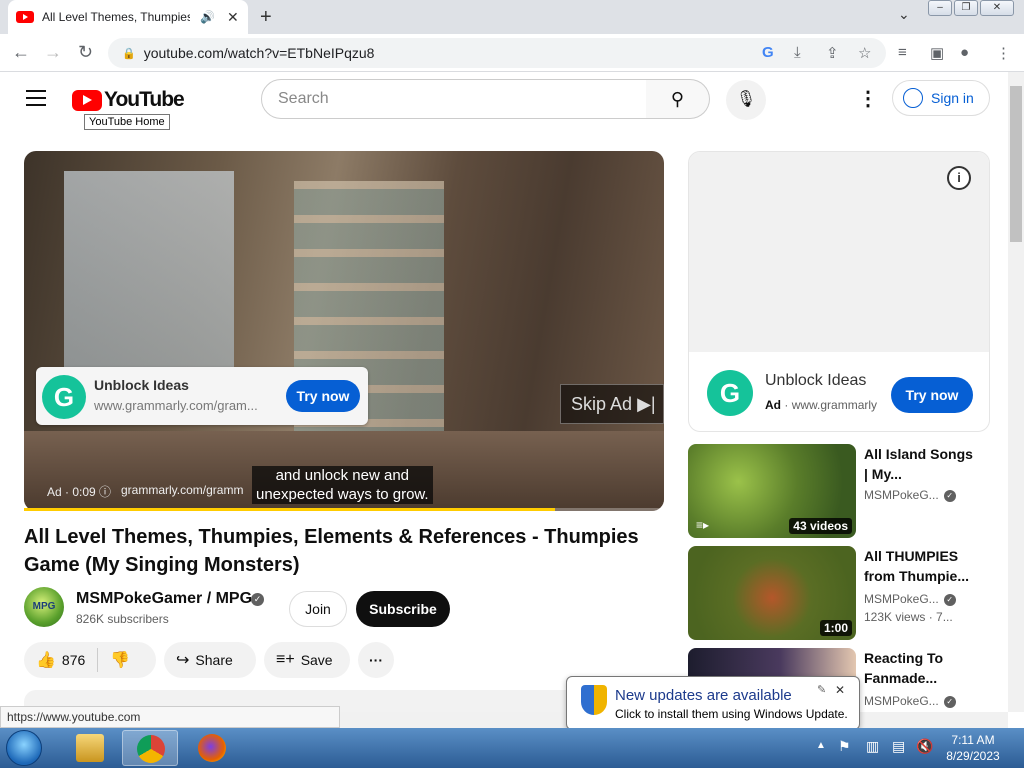 This screenshot has height=768, width=1024. Describe the element at coordinates (768, 52) in the screenshot. I see `google-lens-icon: G` at that location.